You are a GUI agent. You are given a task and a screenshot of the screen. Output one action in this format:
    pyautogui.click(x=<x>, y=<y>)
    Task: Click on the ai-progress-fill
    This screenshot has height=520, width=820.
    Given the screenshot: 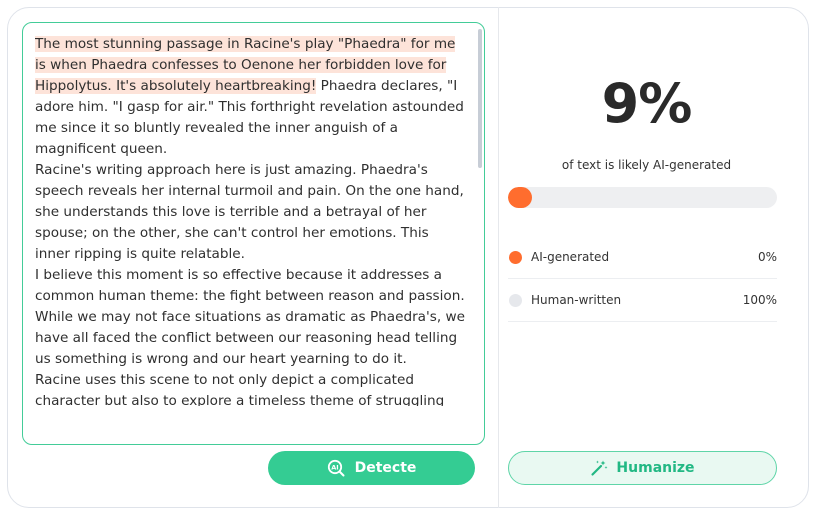 What is the action you would take?
    pyautogui.click(x=520, y=197)
    